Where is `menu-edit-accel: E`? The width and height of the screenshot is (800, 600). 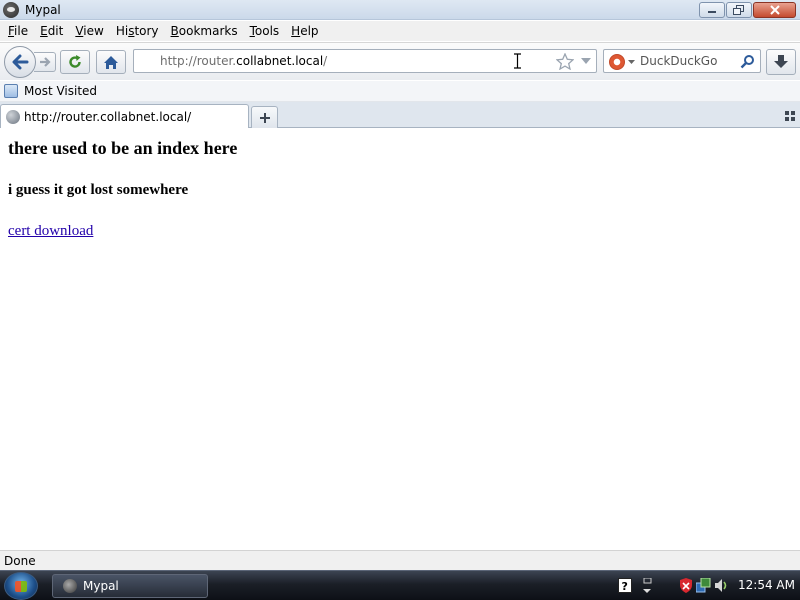 menu-edit-accel: E is located at coordinates (44, 31).